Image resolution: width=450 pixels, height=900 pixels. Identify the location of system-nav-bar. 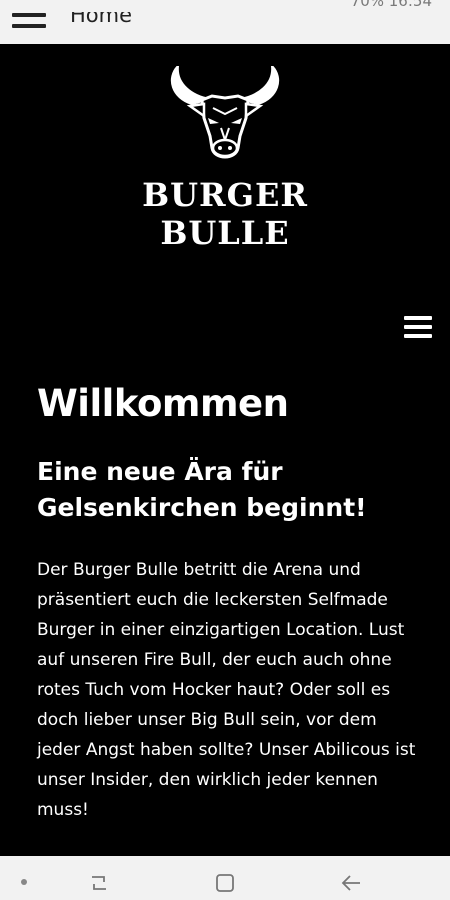
(225, 878).